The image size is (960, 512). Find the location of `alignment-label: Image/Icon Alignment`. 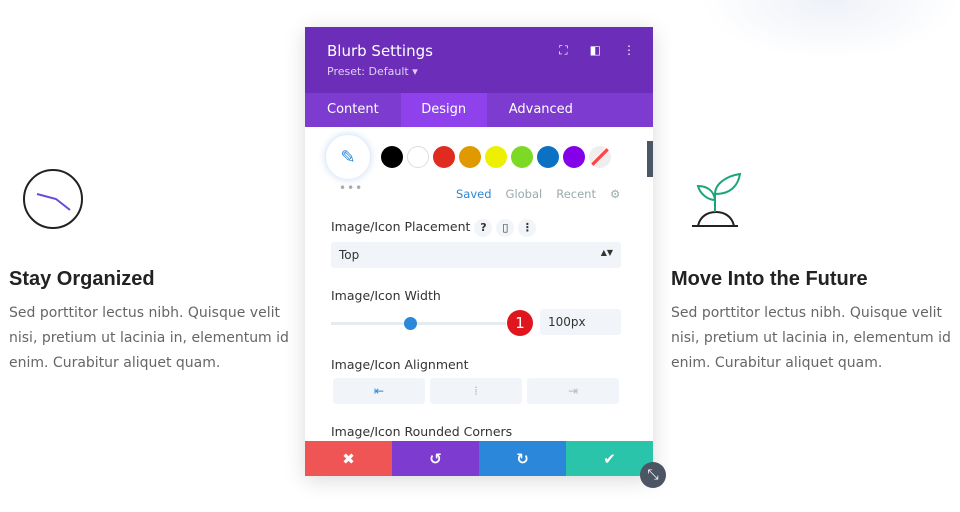

alignment-label: Image/Icon Alignment is located at coordinates (400, 364).